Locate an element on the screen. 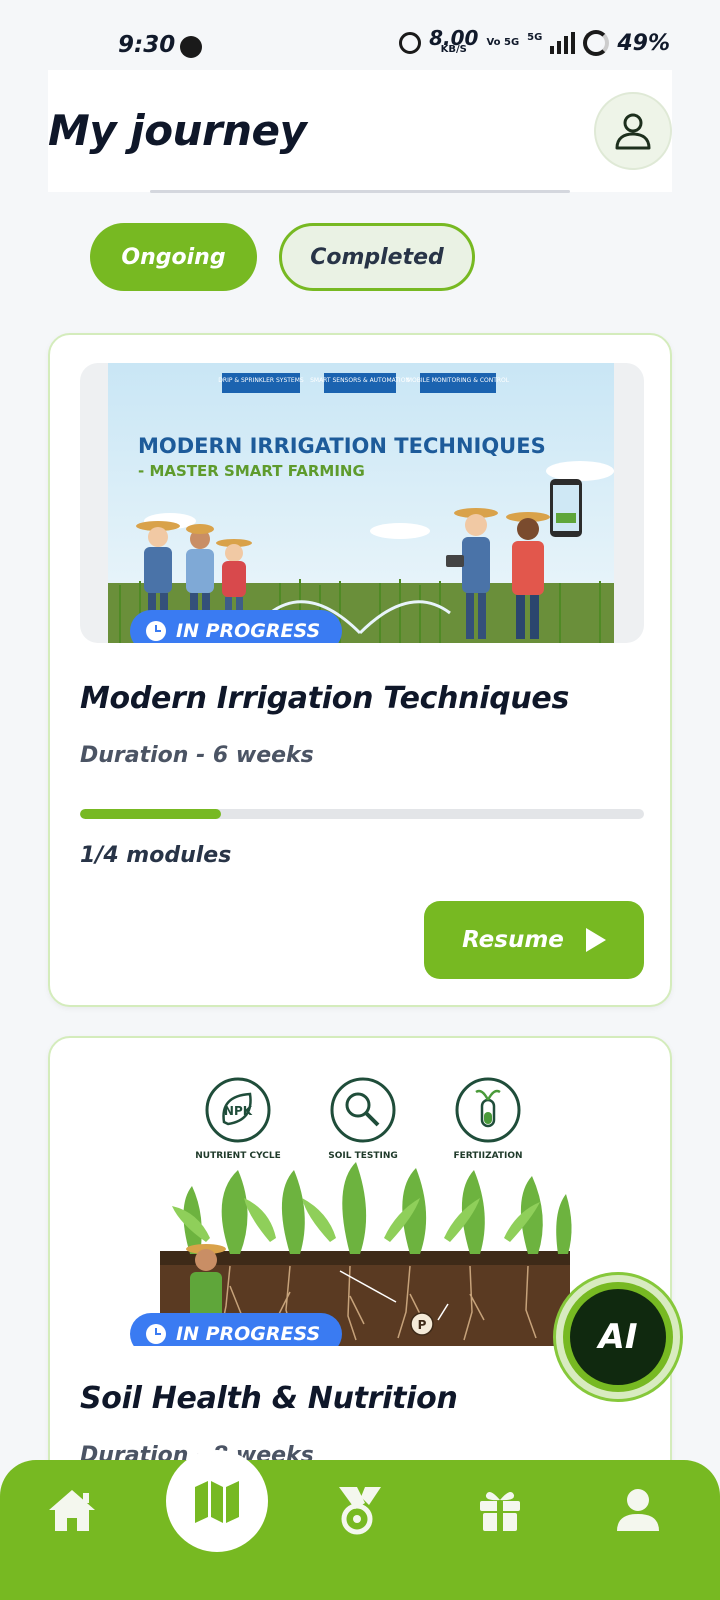  nav-profile is located at coordinates (638, 1510).